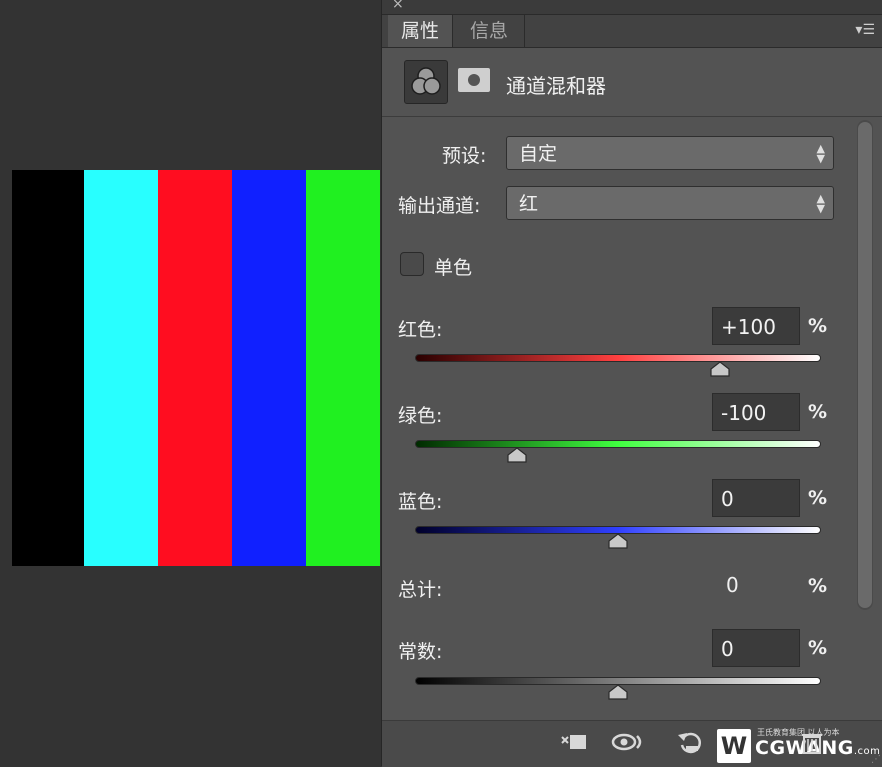  I want to click on green-unit: %, so click(818, 412).